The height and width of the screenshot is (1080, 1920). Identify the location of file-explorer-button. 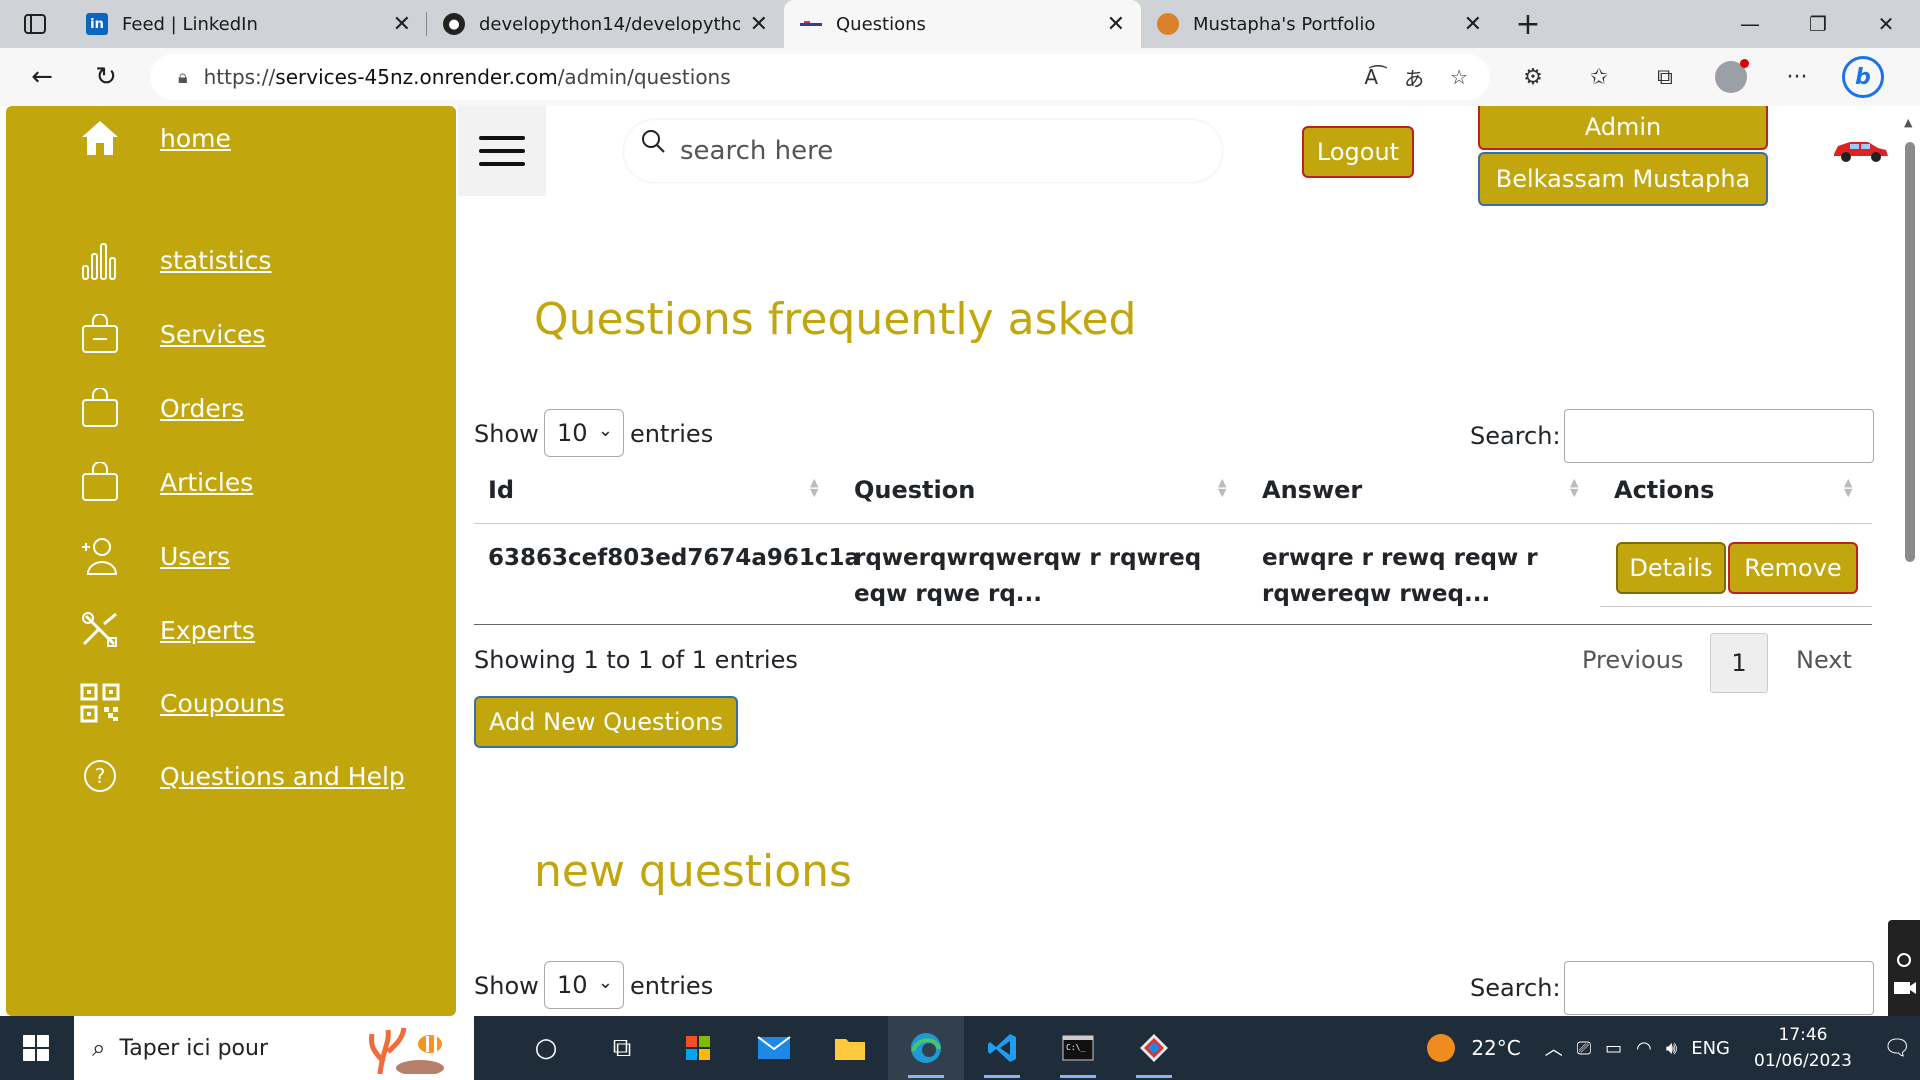
(850, 1048).